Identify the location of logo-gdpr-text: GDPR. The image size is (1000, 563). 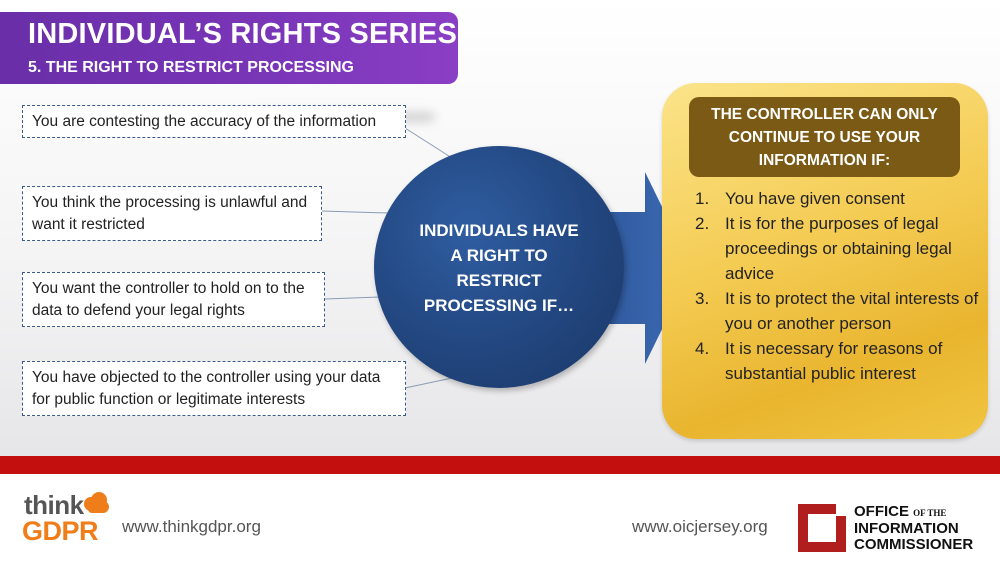
(60, 531).